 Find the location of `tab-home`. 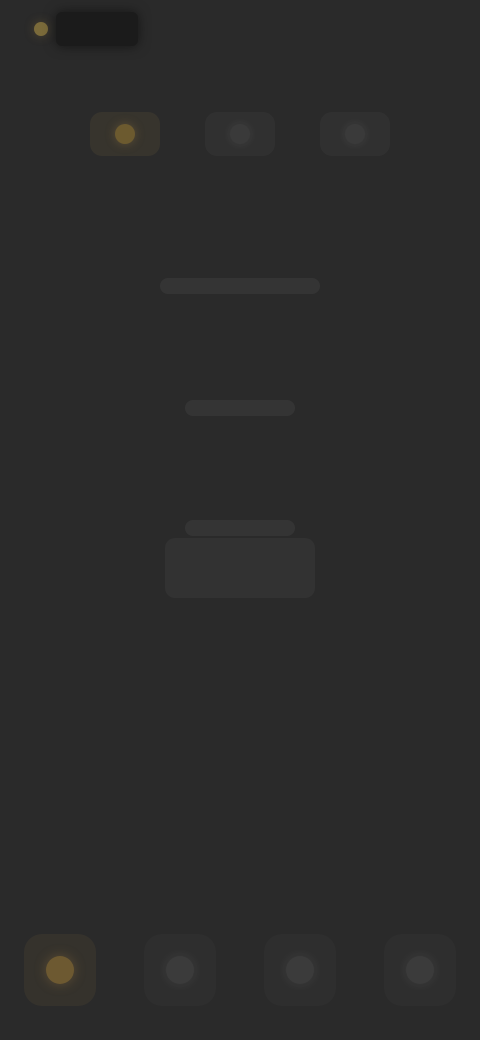

tab-home is located at coordinates (125, 134).